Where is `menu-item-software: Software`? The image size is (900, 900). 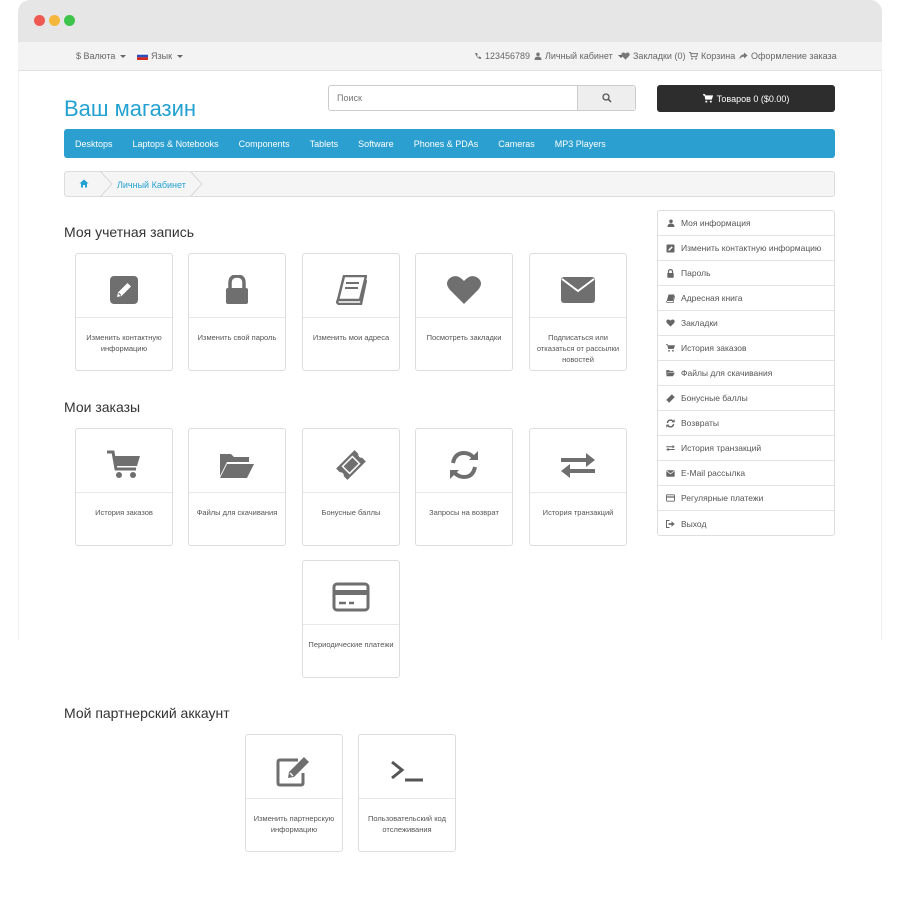
menu-item-software: Software is located at coordinates (376, 144).